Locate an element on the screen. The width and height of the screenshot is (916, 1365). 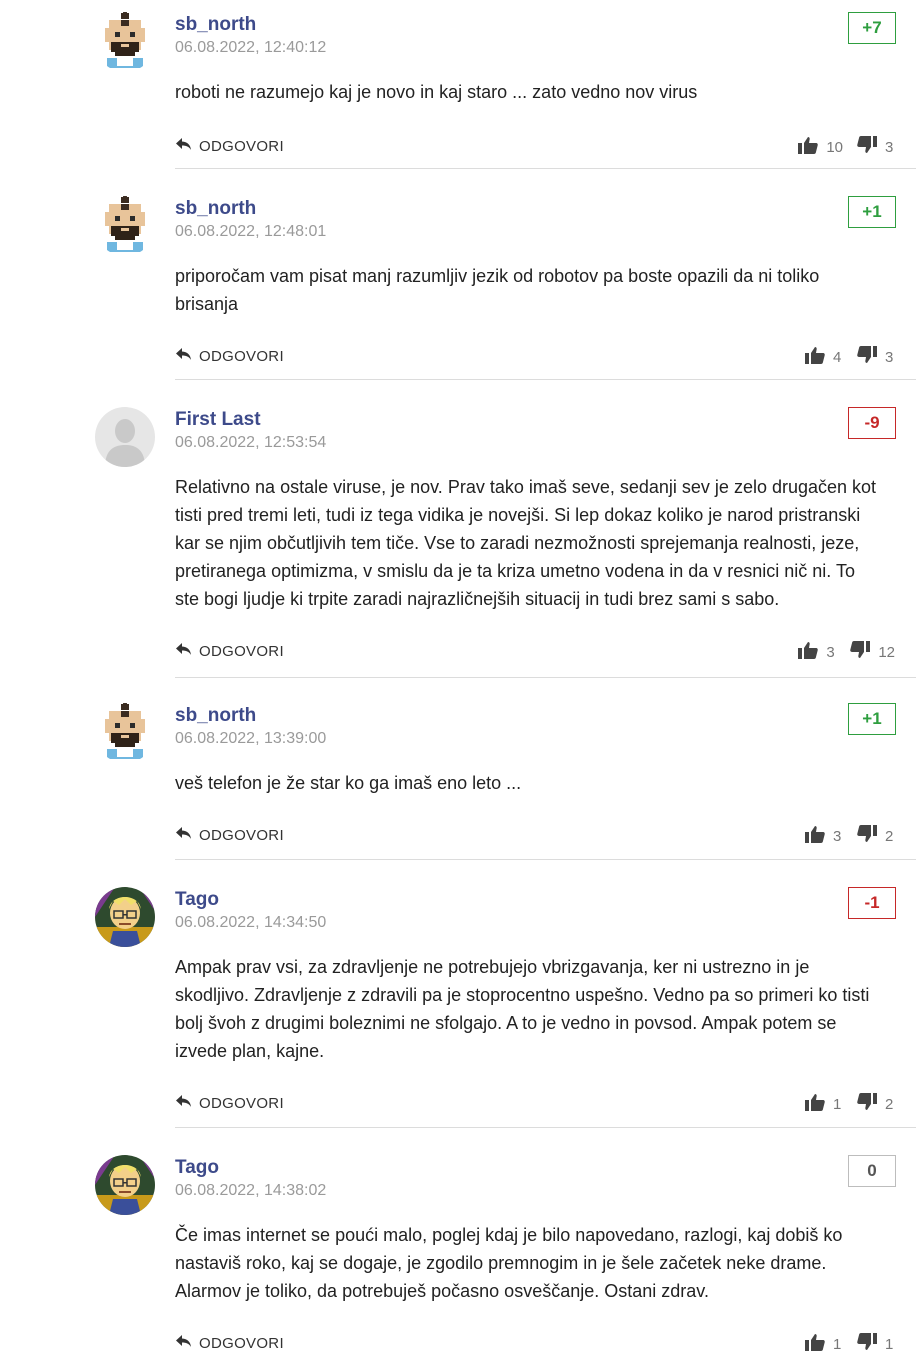
comment-date: 06.08.2022, 12:40:12 is located at coordinates (251, 47).